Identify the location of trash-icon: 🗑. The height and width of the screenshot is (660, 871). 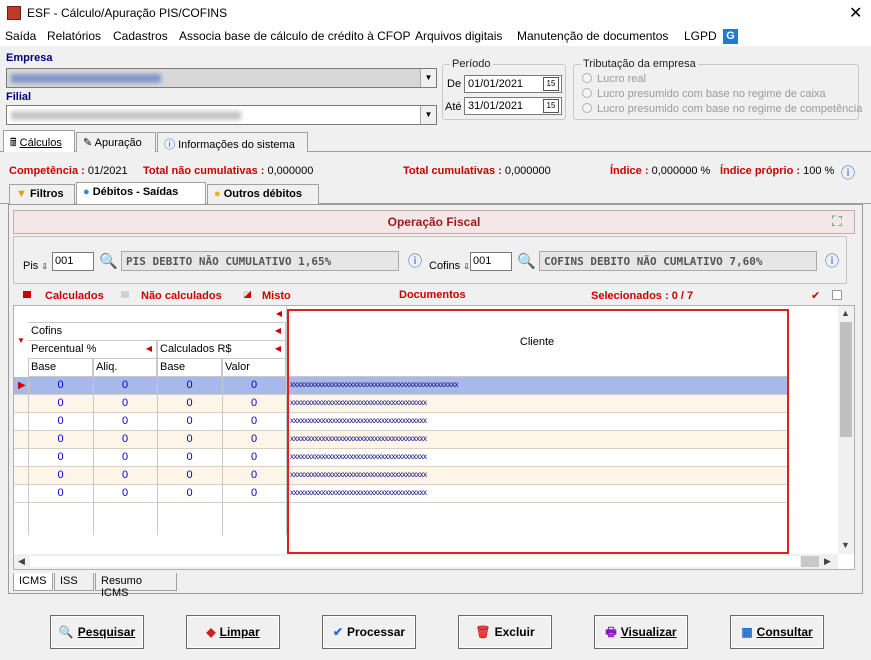
(483, 632).